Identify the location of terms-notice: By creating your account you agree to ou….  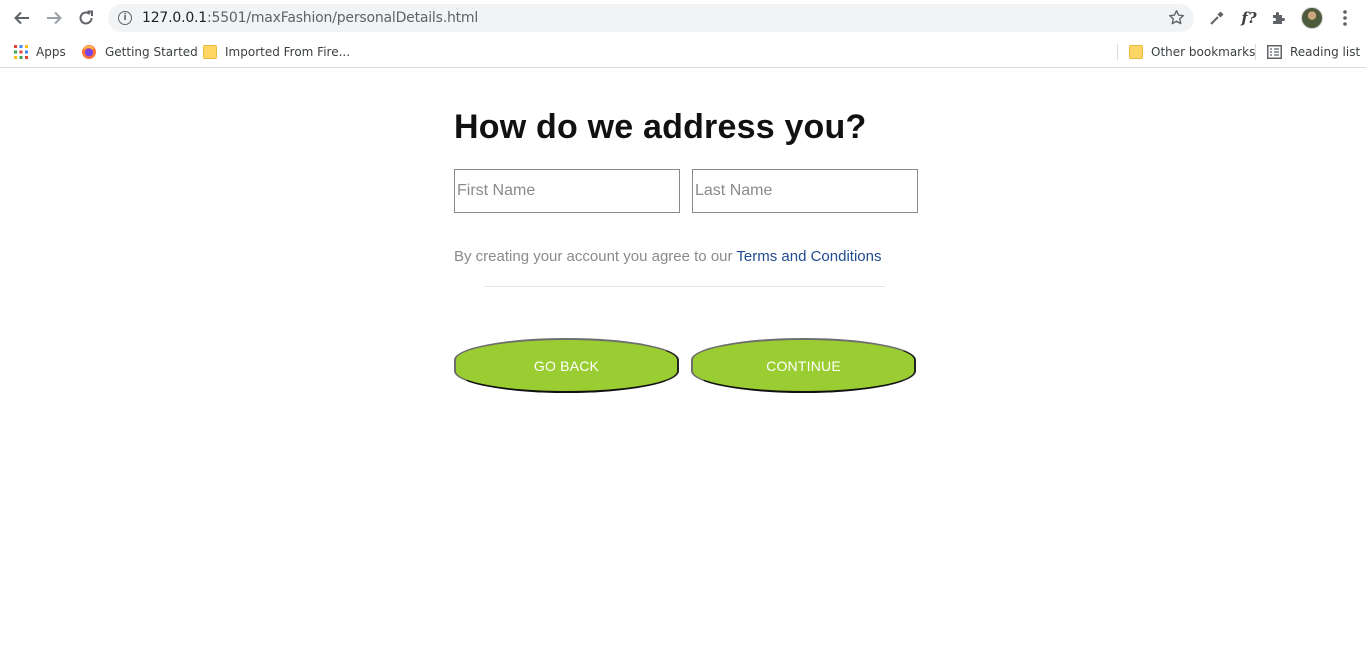
(667, 256).